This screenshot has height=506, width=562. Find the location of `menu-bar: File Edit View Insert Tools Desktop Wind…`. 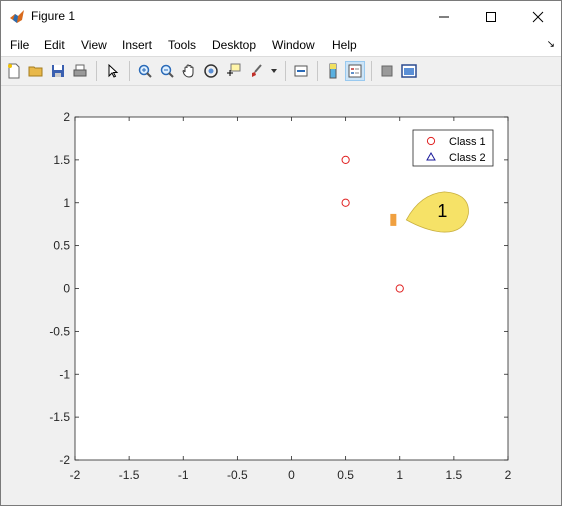

menu-bar: File Edit View Insert Tools Desktop Wind… is located at coordinates (281, 44).